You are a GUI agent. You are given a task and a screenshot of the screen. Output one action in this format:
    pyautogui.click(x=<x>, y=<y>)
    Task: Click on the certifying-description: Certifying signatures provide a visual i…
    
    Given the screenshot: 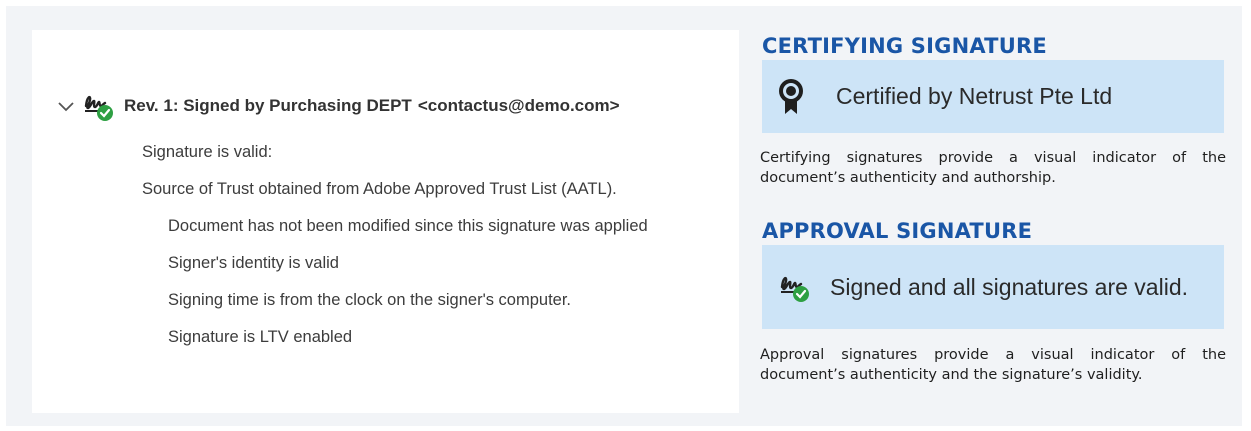 What is the action you would take?
    pyautogui.click(x=993, y=168)
    